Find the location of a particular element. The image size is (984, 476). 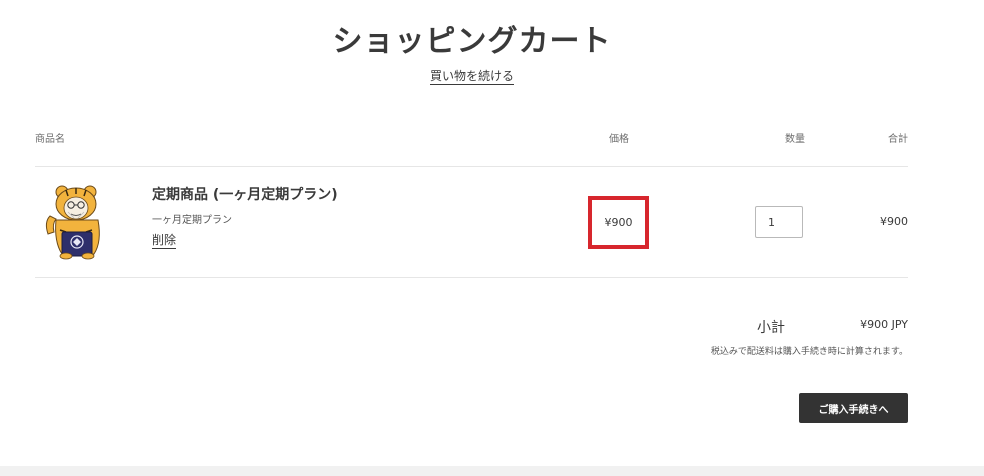

column-header-price: 価格 is located at coordinates (619, 139).